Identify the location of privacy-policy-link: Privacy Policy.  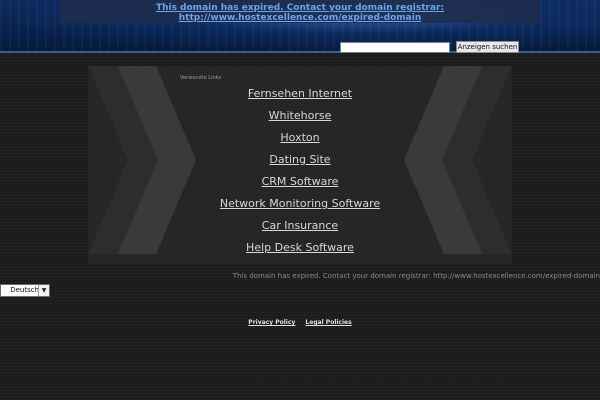
(271, 322).